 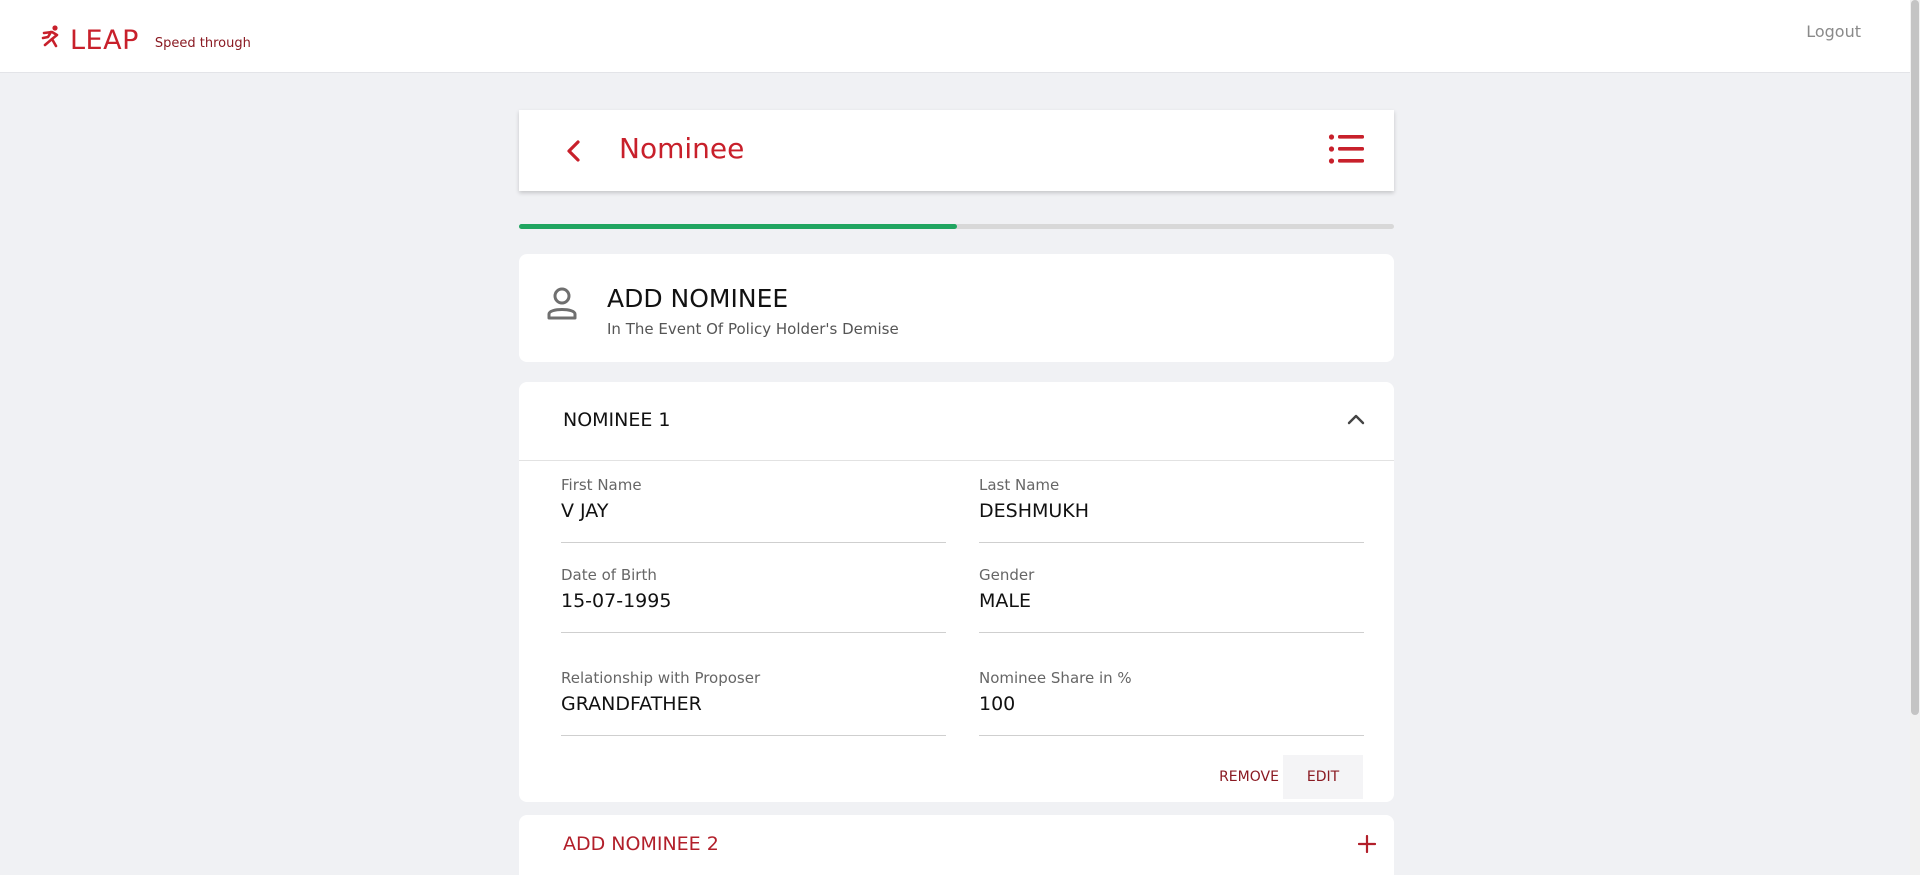 What do you see at coordinates (1367, 844) in the screenshot?
I see `plus-icon` at bounding box center [1367, 844].